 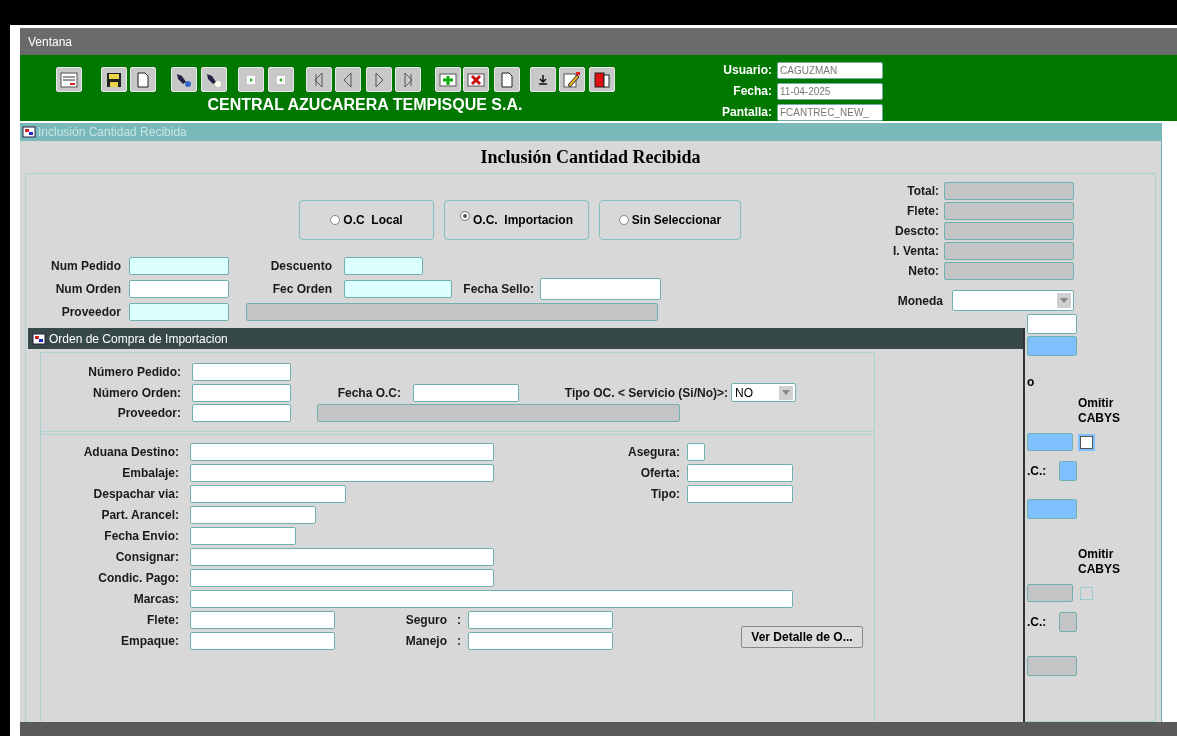 I want to click on save-icon, so click(x=114, y=79).